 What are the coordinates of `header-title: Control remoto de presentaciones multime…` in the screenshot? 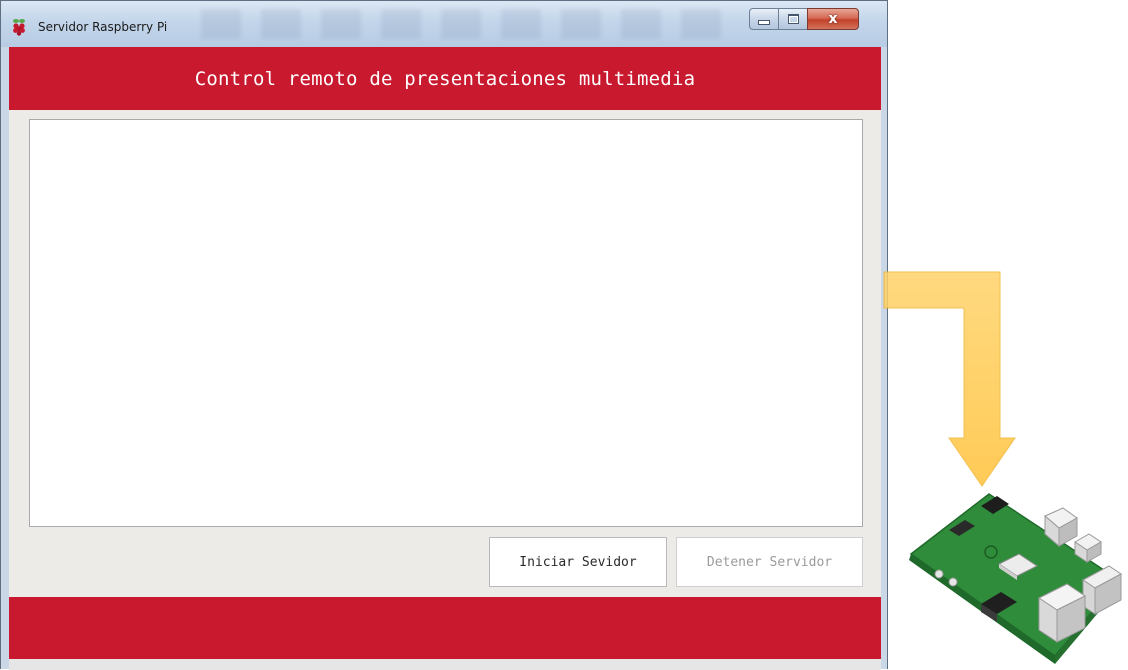 It's located at (445, 78).